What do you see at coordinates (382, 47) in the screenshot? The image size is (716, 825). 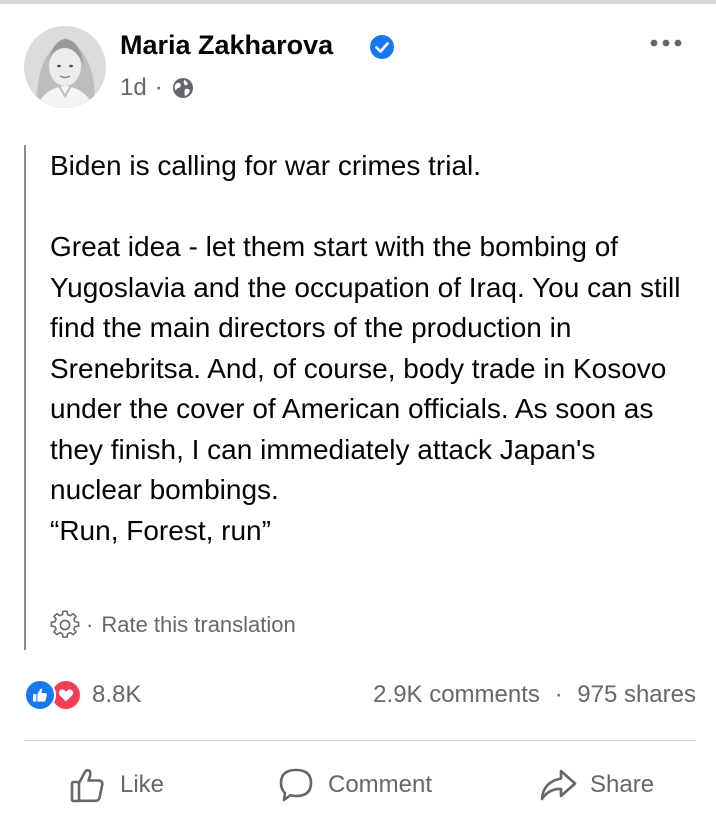 I see `verified-badge-icon` at bounding box center [382, 47].